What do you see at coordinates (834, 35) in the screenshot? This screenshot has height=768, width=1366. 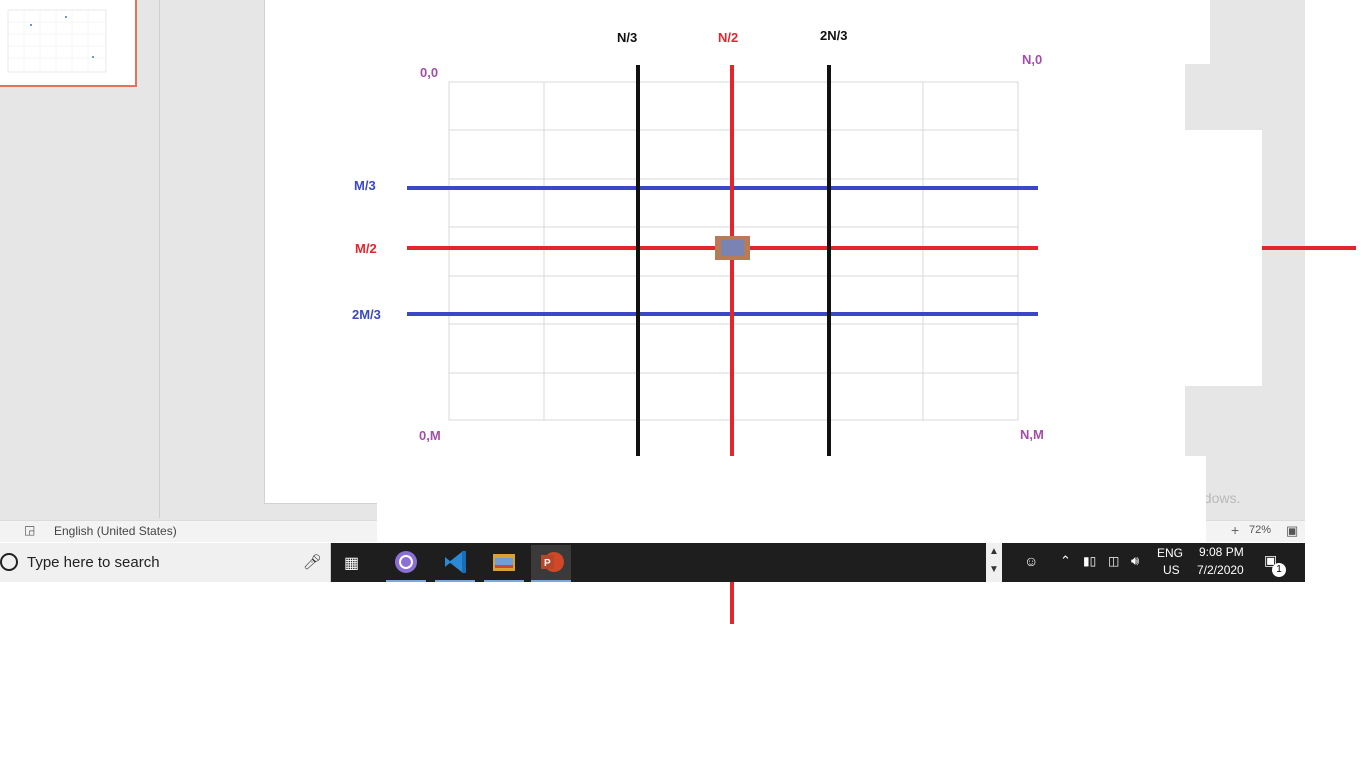 I see `label-two-n-third: 2N/3` at bounding box center [834, 35].